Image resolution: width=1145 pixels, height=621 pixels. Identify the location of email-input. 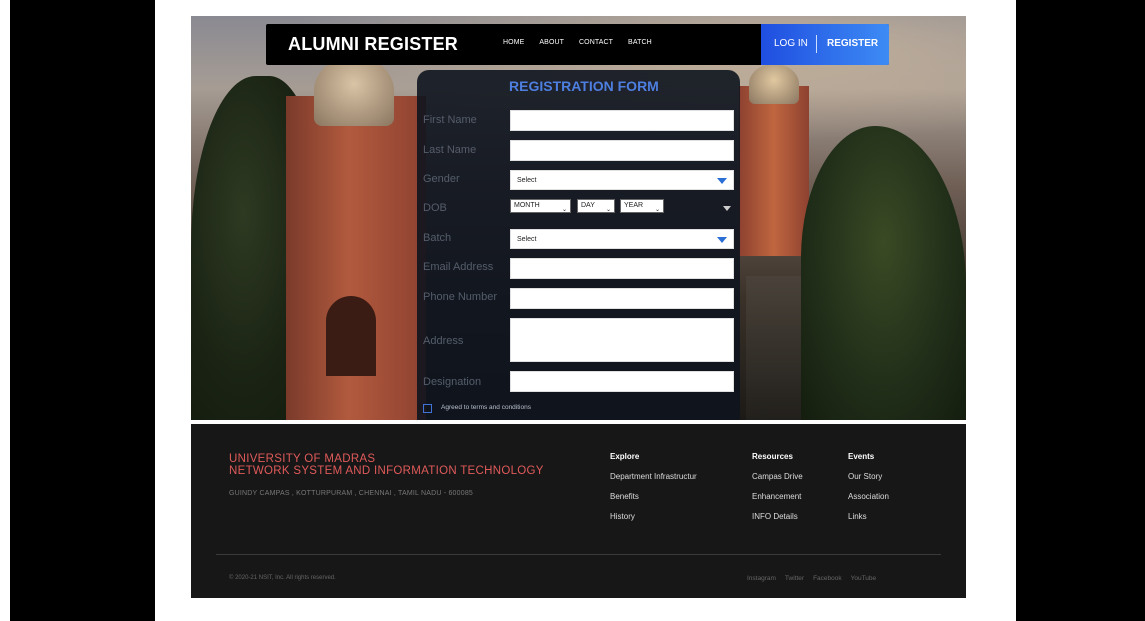
(622, 268).